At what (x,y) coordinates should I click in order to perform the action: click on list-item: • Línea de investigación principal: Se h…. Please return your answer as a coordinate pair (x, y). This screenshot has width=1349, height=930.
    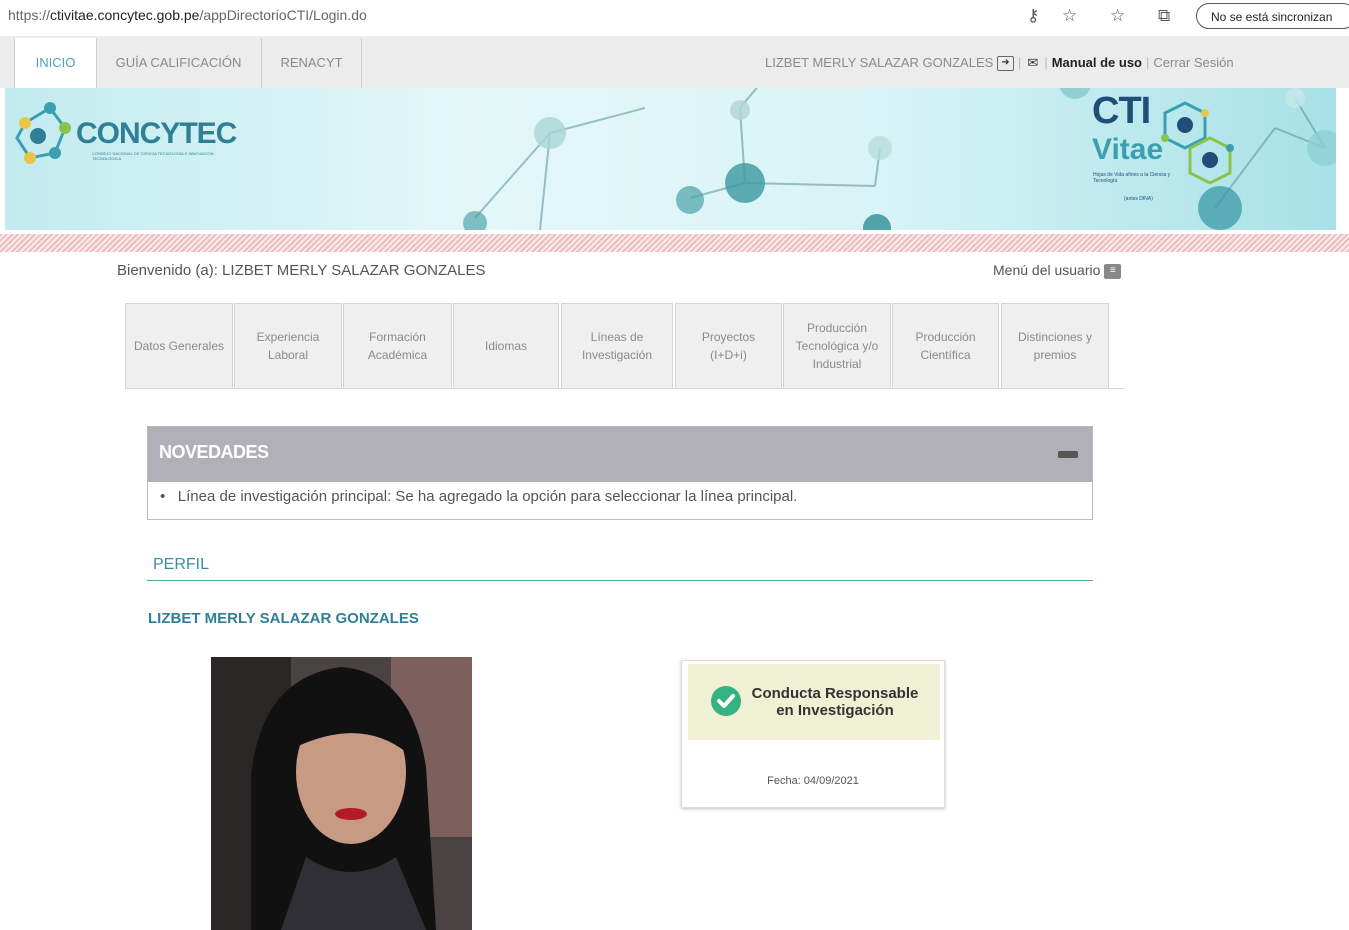
    Looking at the image, I should click on (478, 496).